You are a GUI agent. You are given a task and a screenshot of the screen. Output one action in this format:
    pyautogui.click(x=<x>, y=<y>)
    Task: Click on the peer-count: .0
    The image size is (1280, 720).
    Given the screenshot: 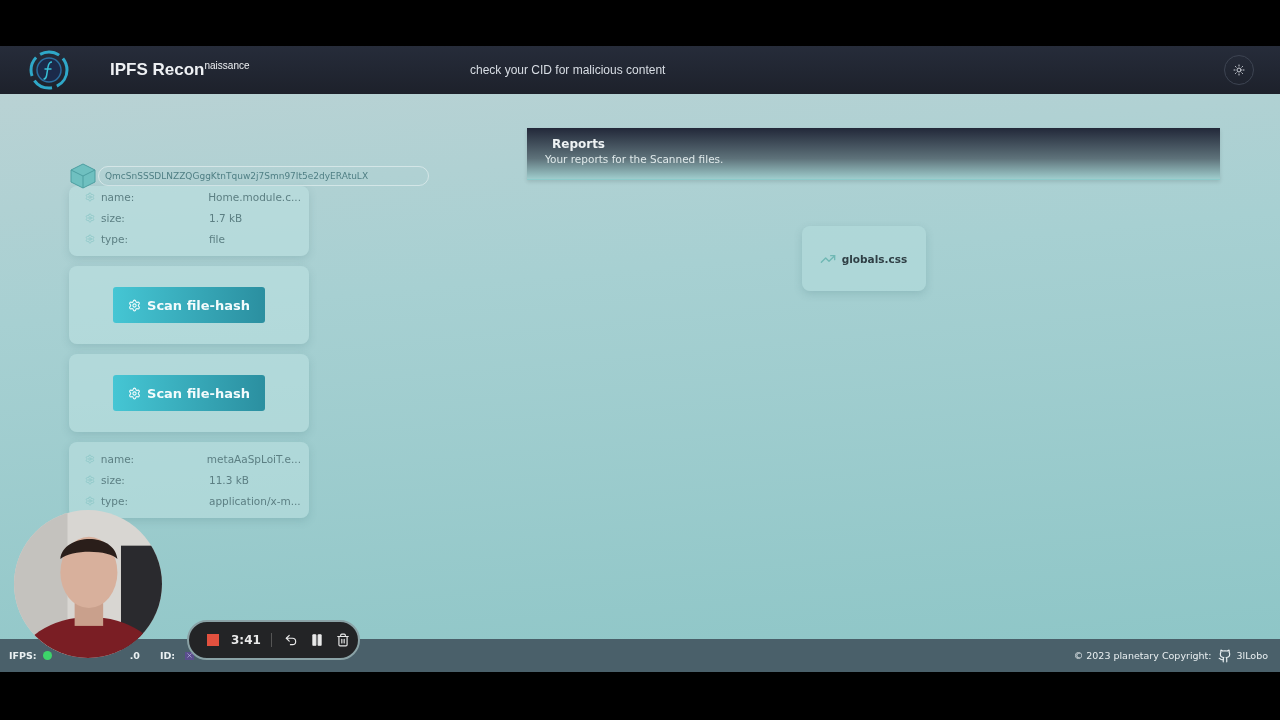 What is the action you would take?
    pyautogui.click(x=134, y=655)
    